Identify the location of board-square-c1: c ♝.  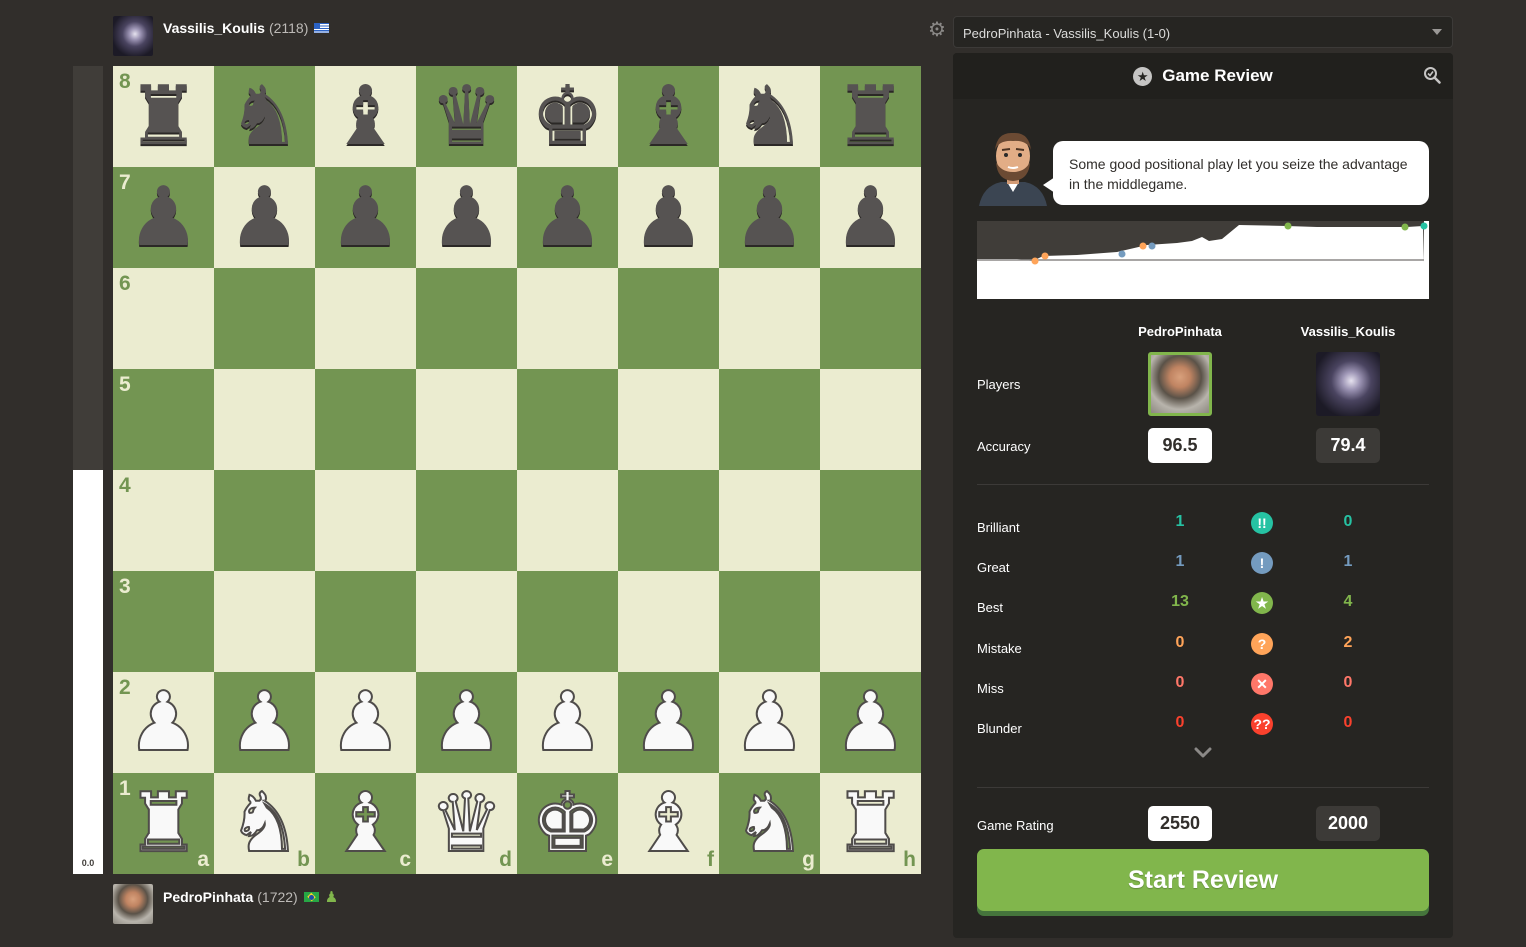
(365, 823).